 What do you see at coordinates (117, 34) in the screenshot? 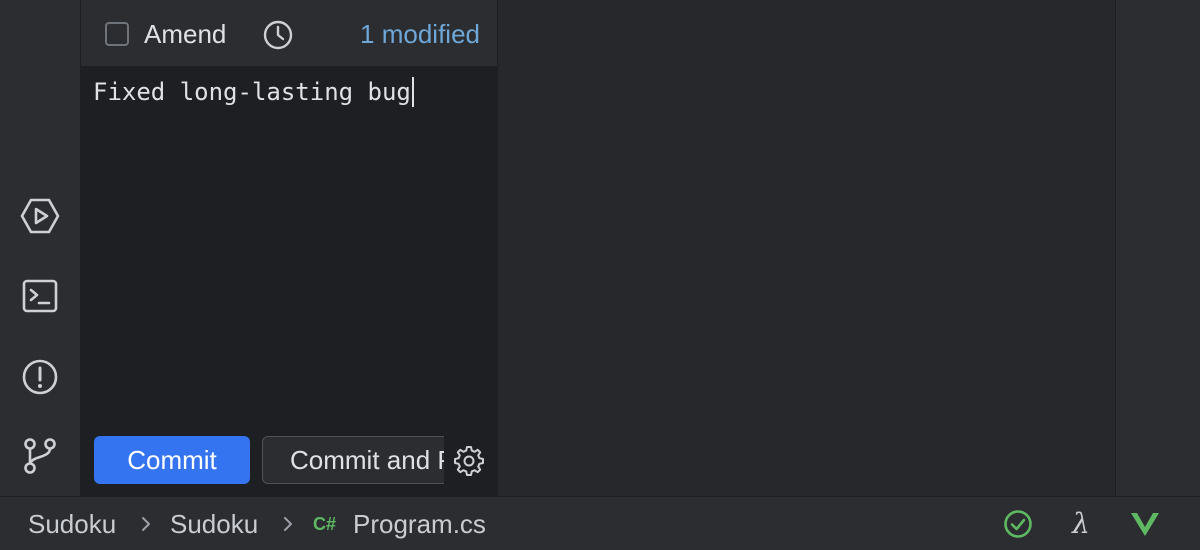
I see `amend-checkbox` at bounding box center [117, 34].